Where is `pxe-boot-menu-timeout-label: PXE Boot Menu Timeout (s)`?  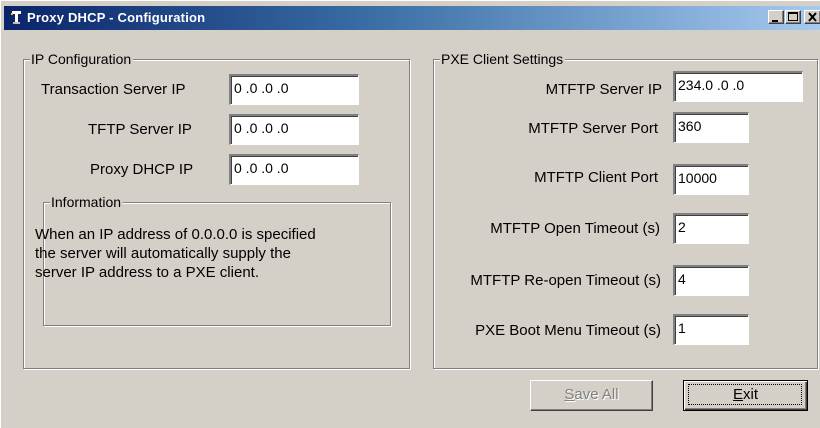
pxe-boot-menu-timeout-label: PXE Boot Menu Timeout (s) is located at coordinates (568, 330).